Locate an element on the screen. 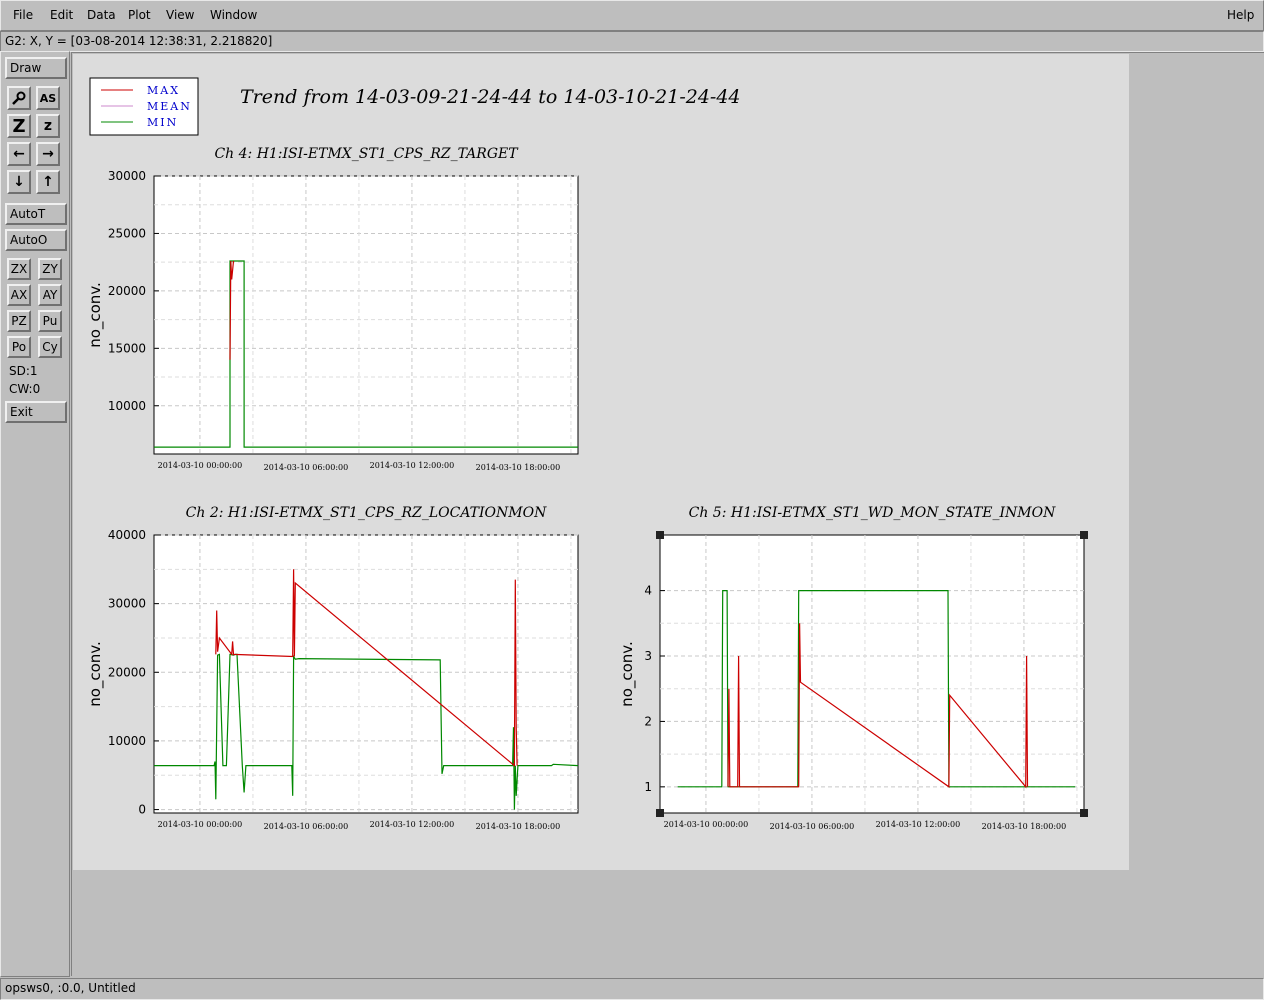 This screenshot has height=1000, width=1264. sd-label: SD:1 is located at coordinates (23, 371).